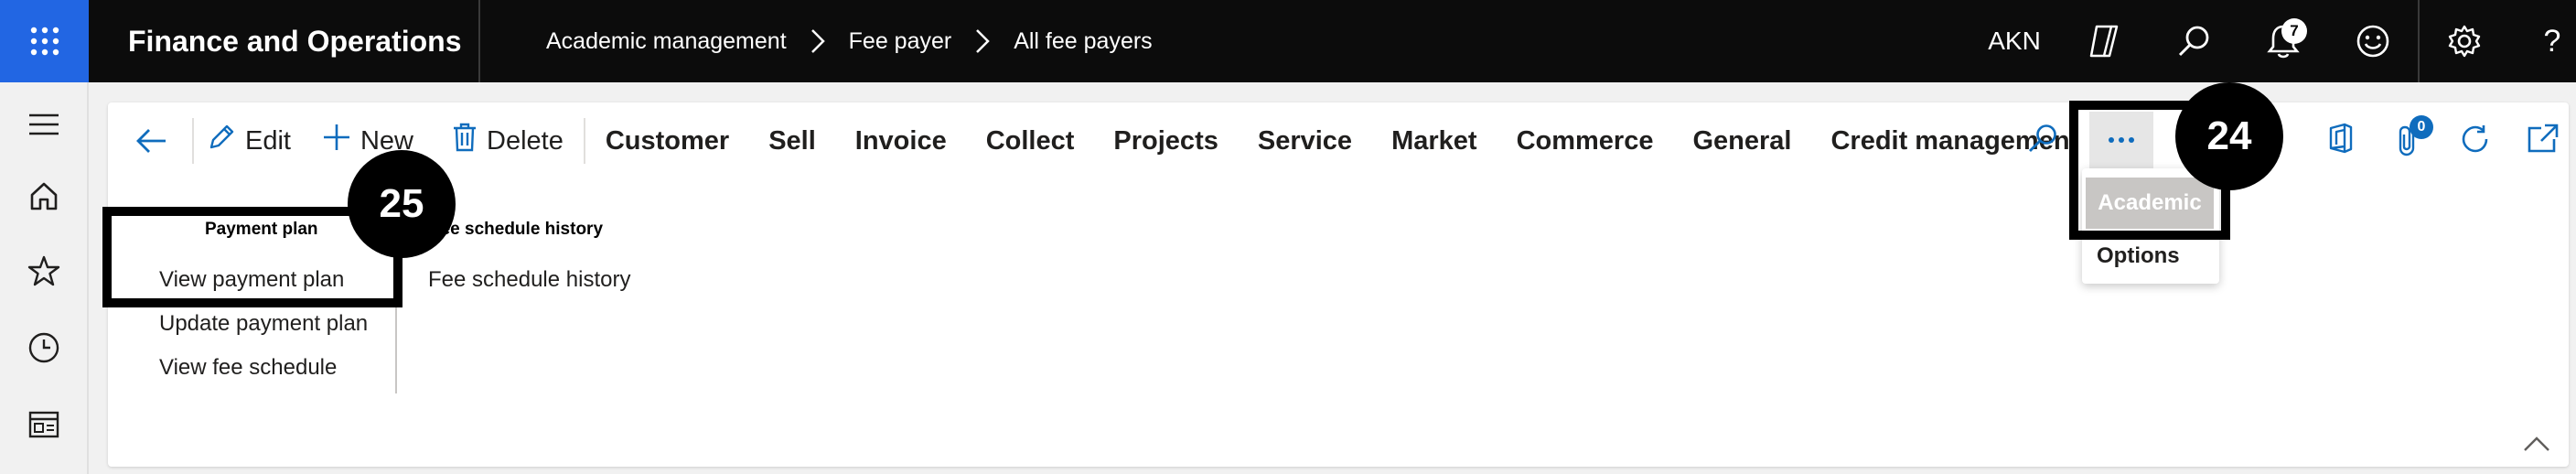 This screenshot has width=2576, height=474. Describe the element at coordinates (44, 196) in the screenshot. I see `home-icon` at that location.